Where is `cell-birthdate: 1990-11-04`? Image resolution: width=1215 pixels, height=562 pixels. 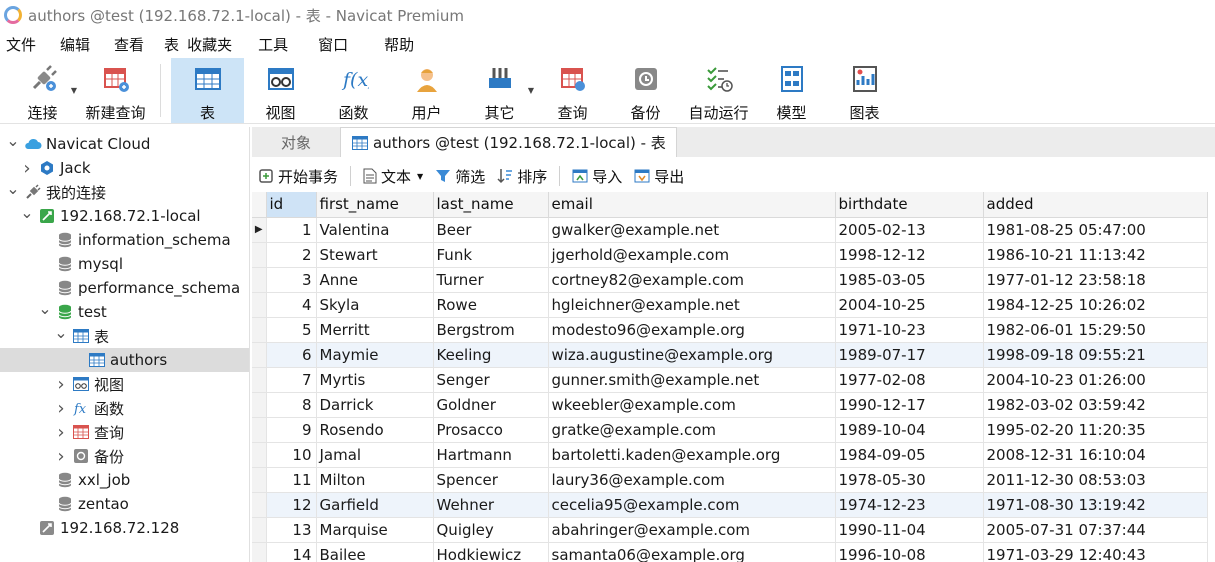 cell-birthdate: 1990-11-04 is located at coordinates (909, 530).